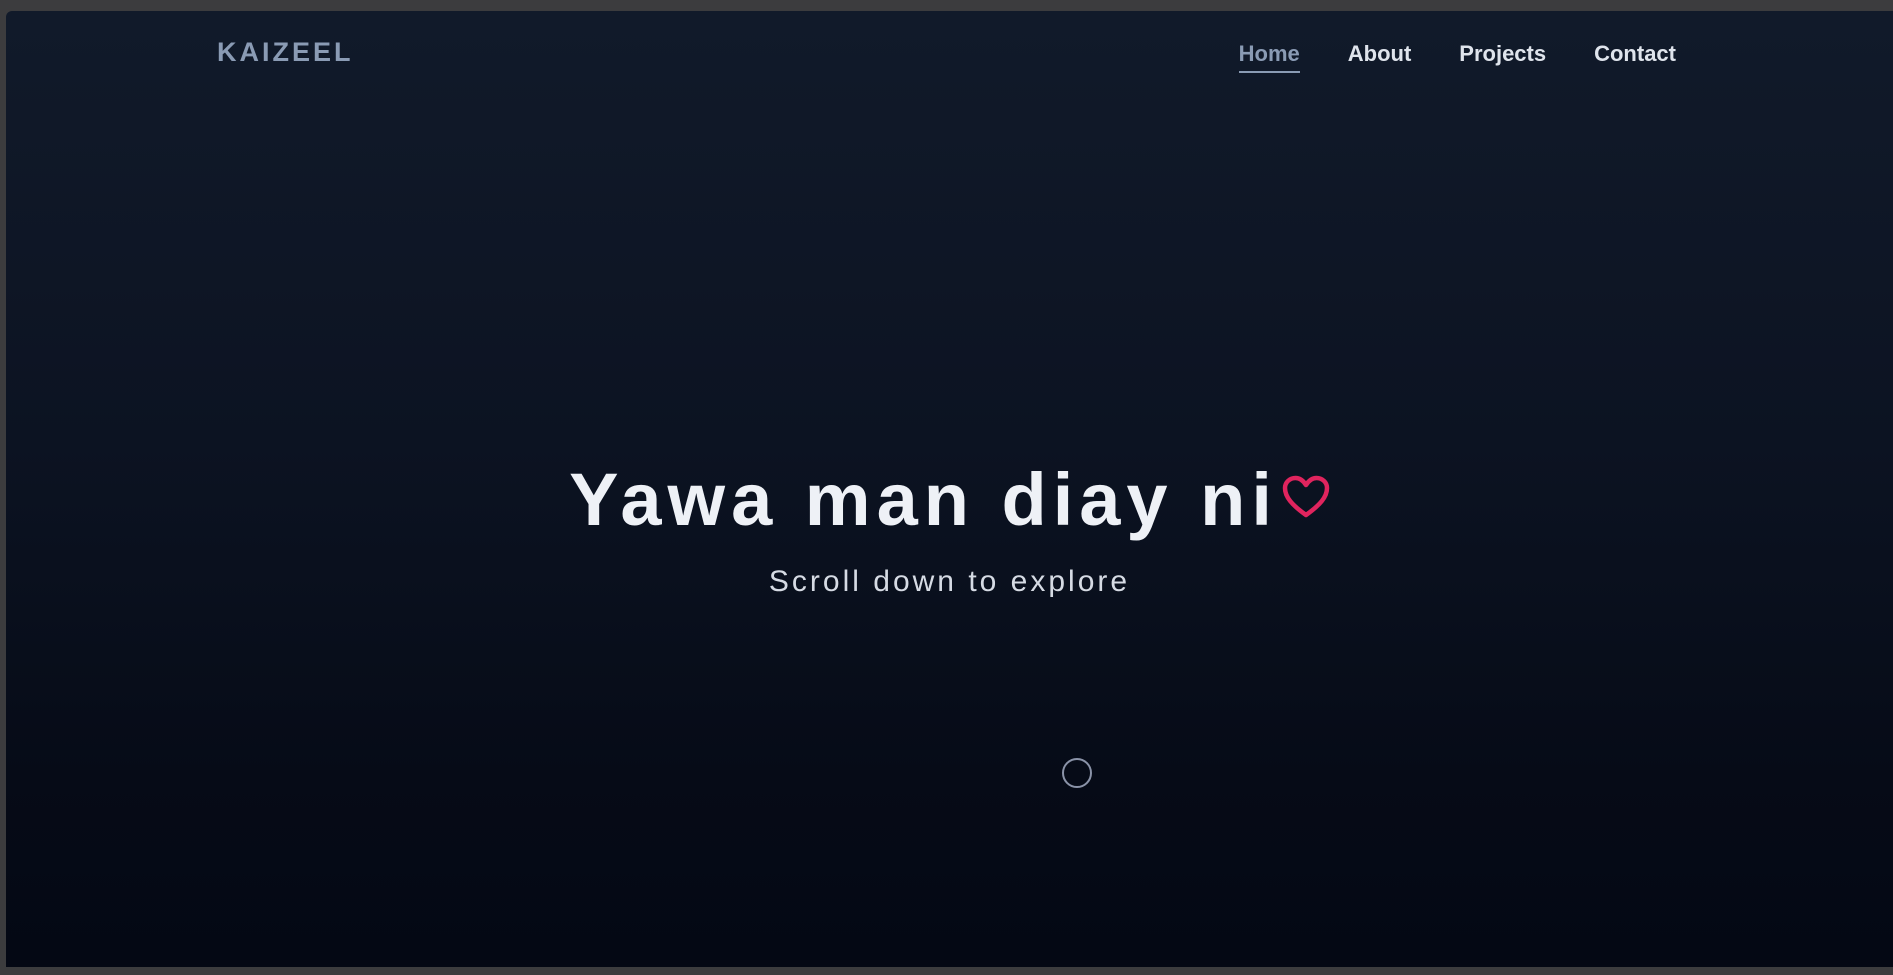  Describe the element at coordinates (949, 581) in the screenshot. I see `hero-subtitle: Scroll down to explore` at that location.